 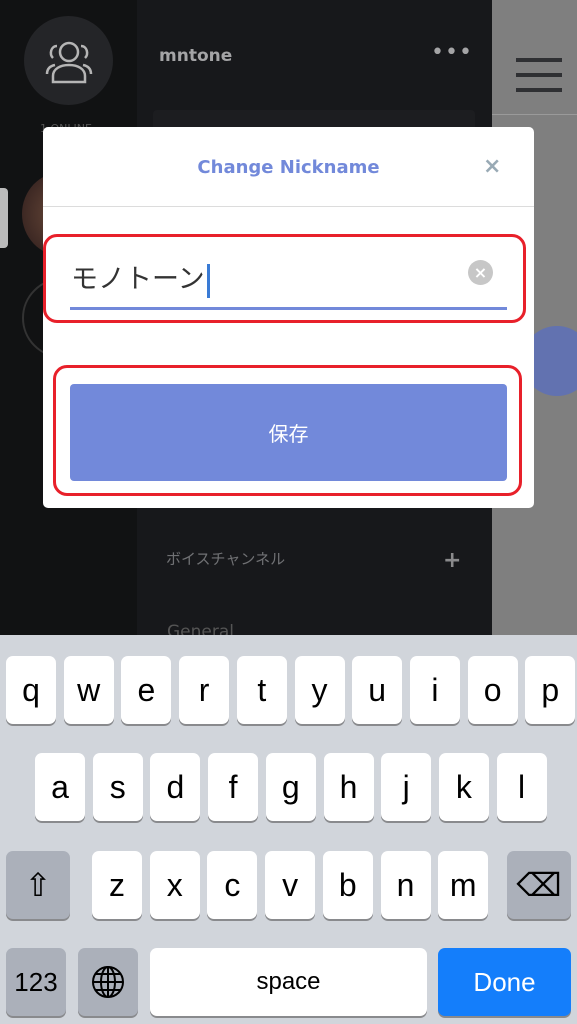 What do you see at coordinates (290, 885) in the screenshot?
I see `key-v: v` at bounding box center [290, 885].